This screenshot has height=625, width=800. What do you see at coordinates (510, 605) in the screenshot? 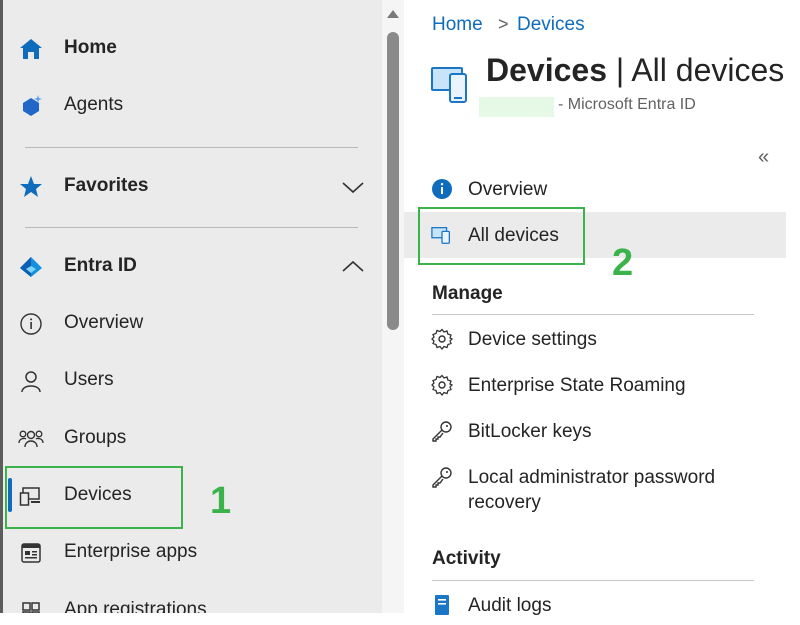
I see `menu-item-label: Audit logs` at bounding box center [510, 605].